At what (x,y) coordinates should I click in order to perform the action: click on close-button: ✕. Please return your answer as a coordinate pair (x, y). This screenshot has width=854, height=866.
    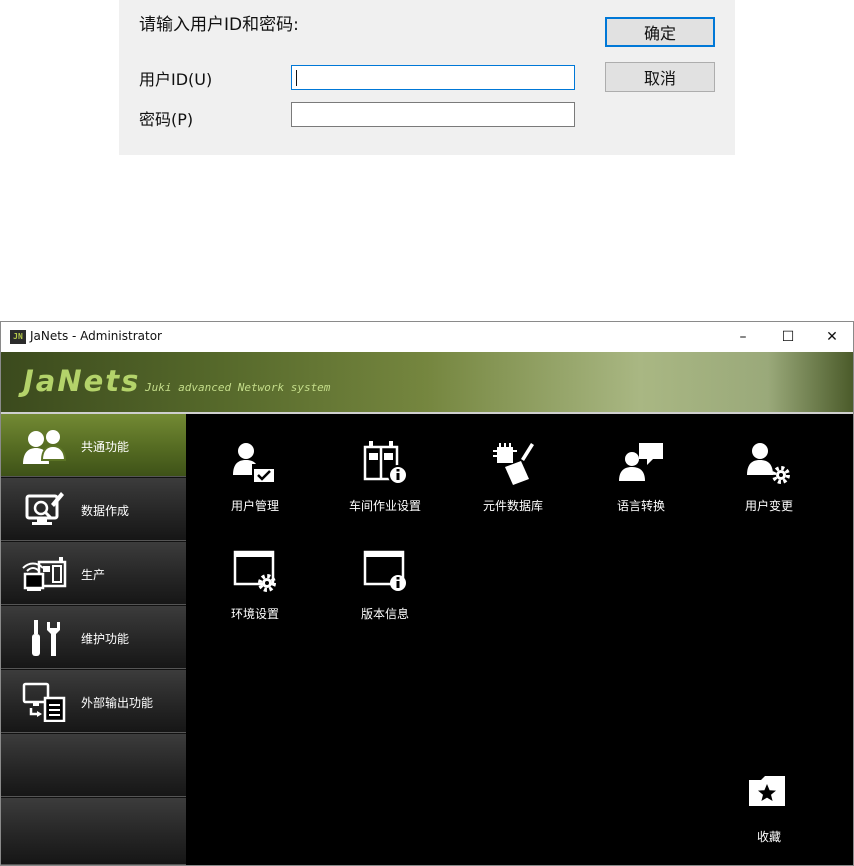
    Looking at the image, I should click on (831, 337).